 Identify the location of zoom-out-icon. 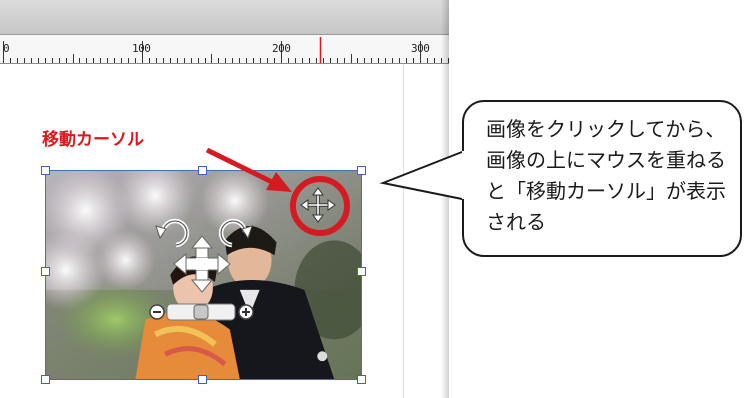
(157, 312).